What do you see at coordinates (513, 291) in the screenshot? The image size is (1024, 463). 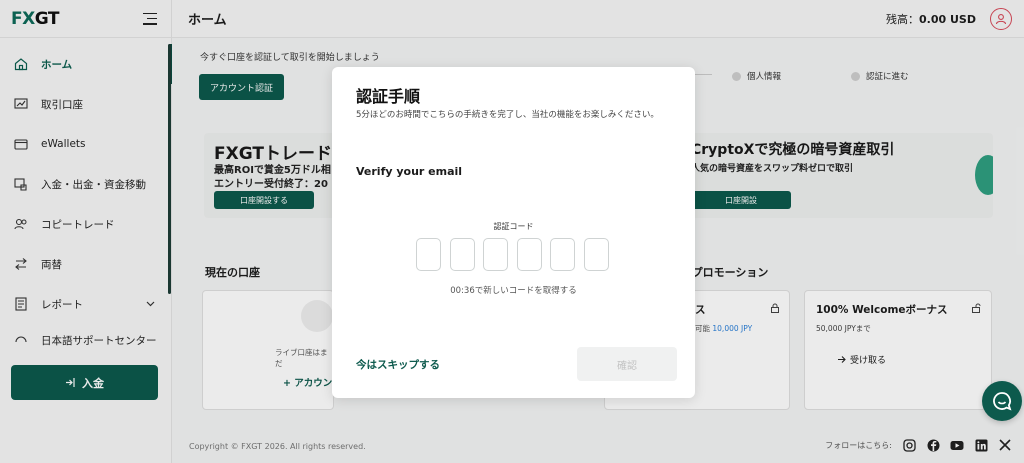 I see `resend-code-timer: 00:36で新しいコードを取得する` at bounding box center [513, 291].